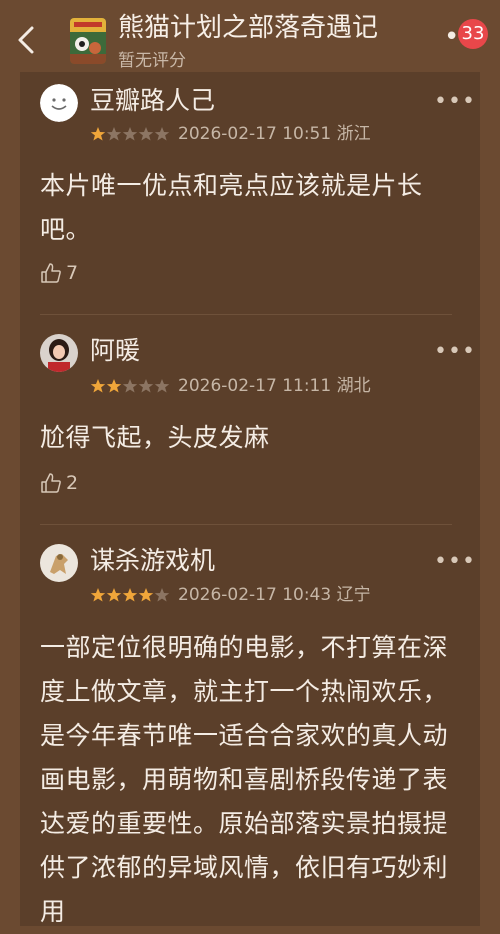 Image resolution: width=500 pixels, height=934 pixels. I want to click on review-date: 2026-02-17 10:51, so click(255, 134).